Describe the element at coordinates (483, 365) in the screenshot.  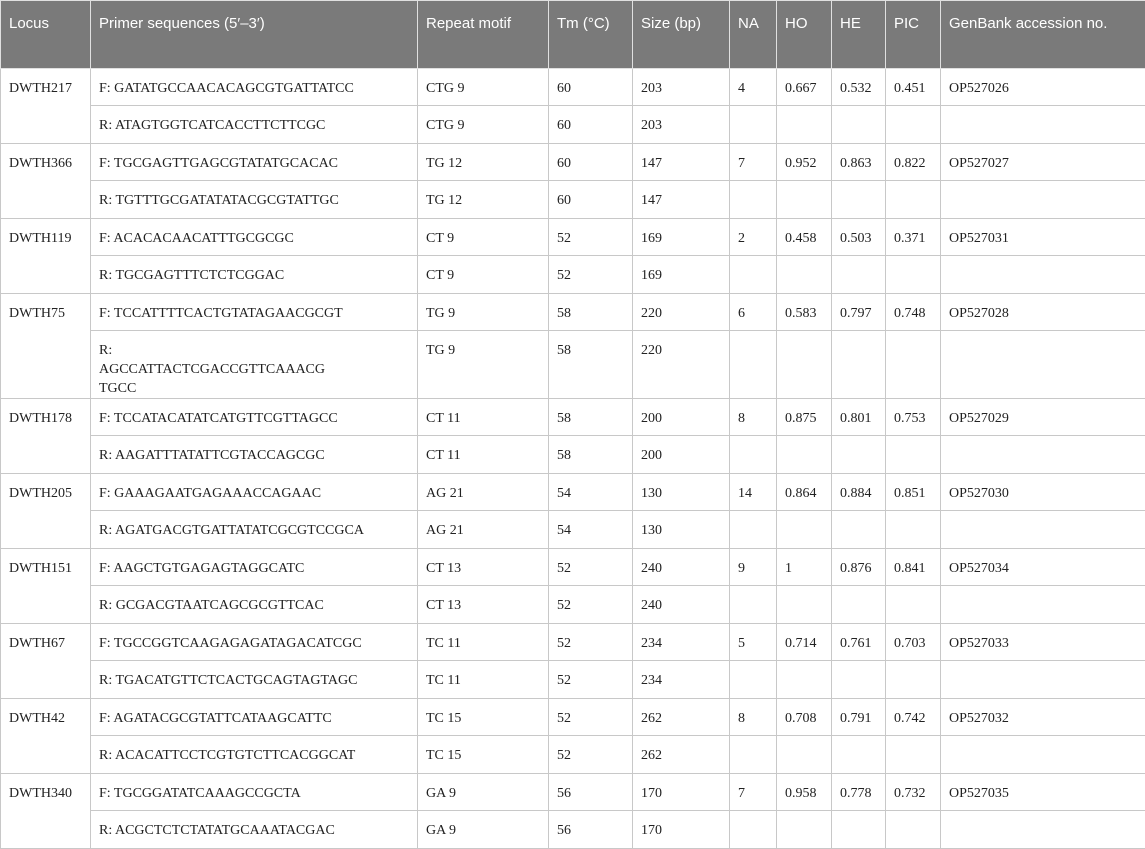
I see `repeat-motif-cell: TG 9` at that location.